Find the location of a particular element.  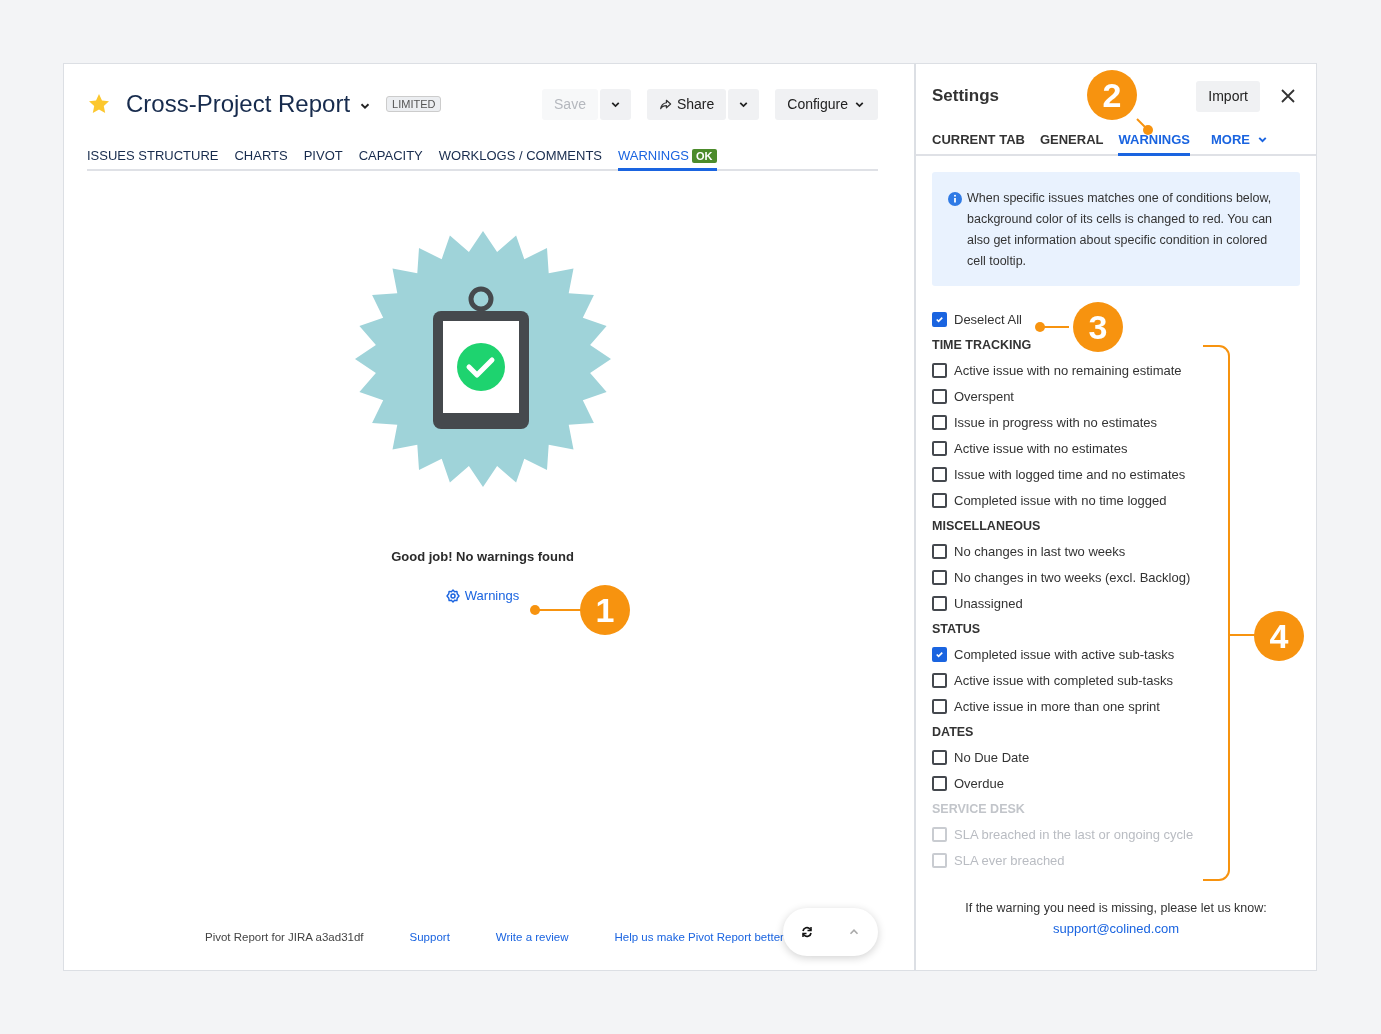

warning-option: Active issue with completed sub-tasks is located at coordinates (1052, 680).